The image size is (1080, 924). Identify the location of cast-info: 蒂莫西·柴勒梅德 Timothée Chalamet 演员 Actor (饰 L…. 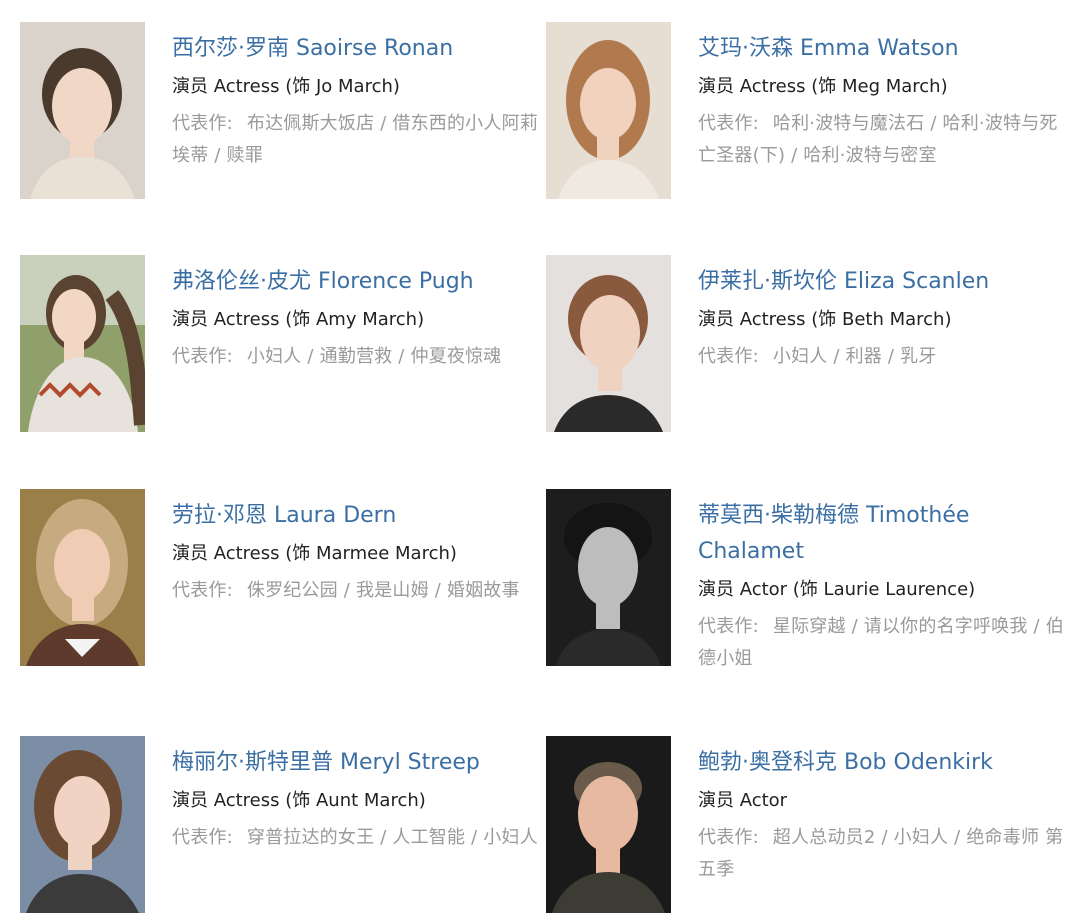
(883, 582).